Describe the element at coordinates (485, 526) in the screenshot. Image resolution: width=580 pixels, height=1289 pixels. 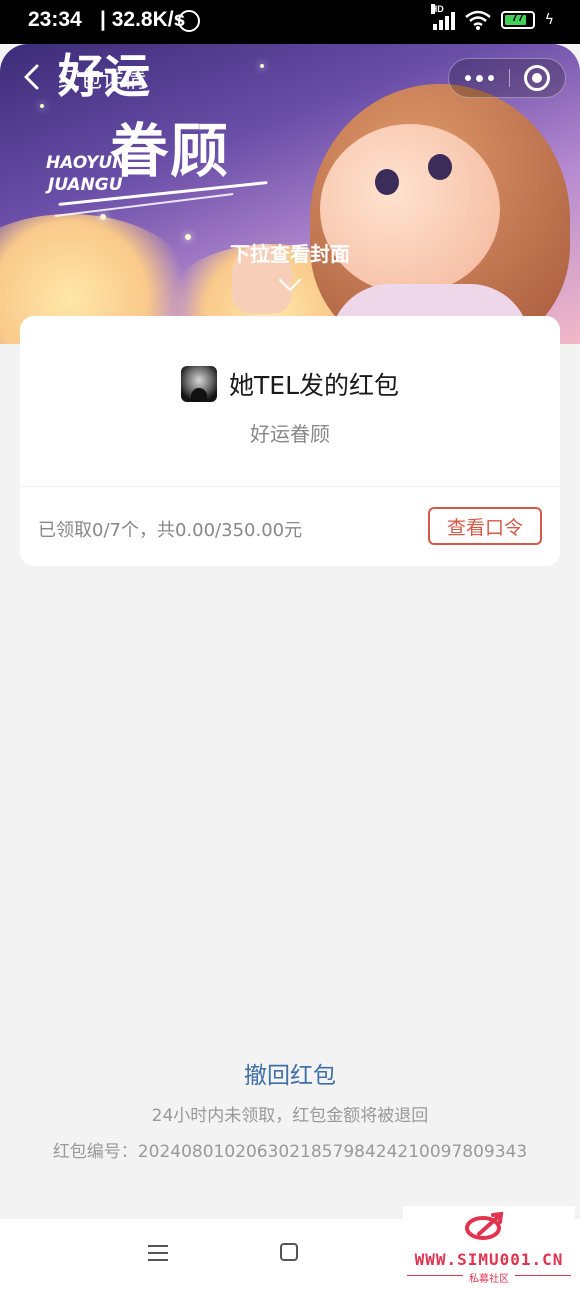
I see `view-password-button: 查看口令` at that location.